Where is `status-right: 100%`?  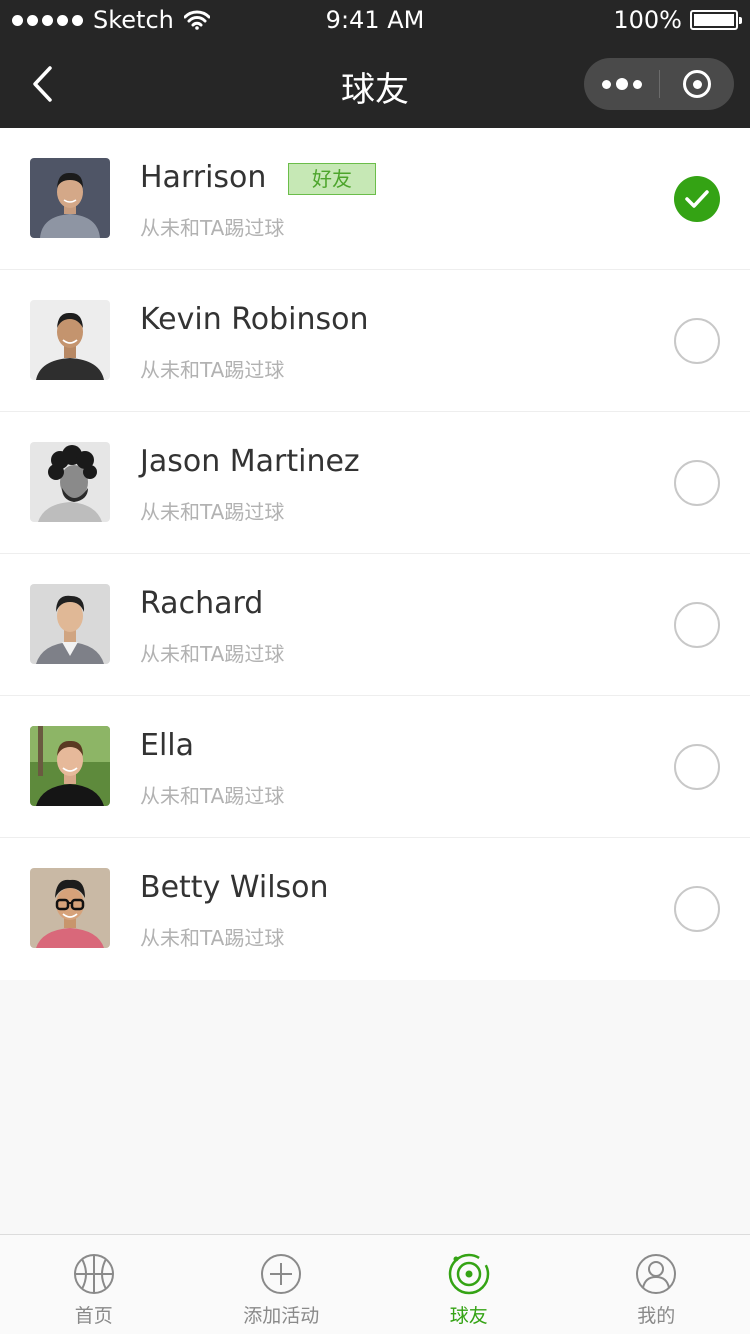 status-right: 100% is located at coordinates (677, 20).